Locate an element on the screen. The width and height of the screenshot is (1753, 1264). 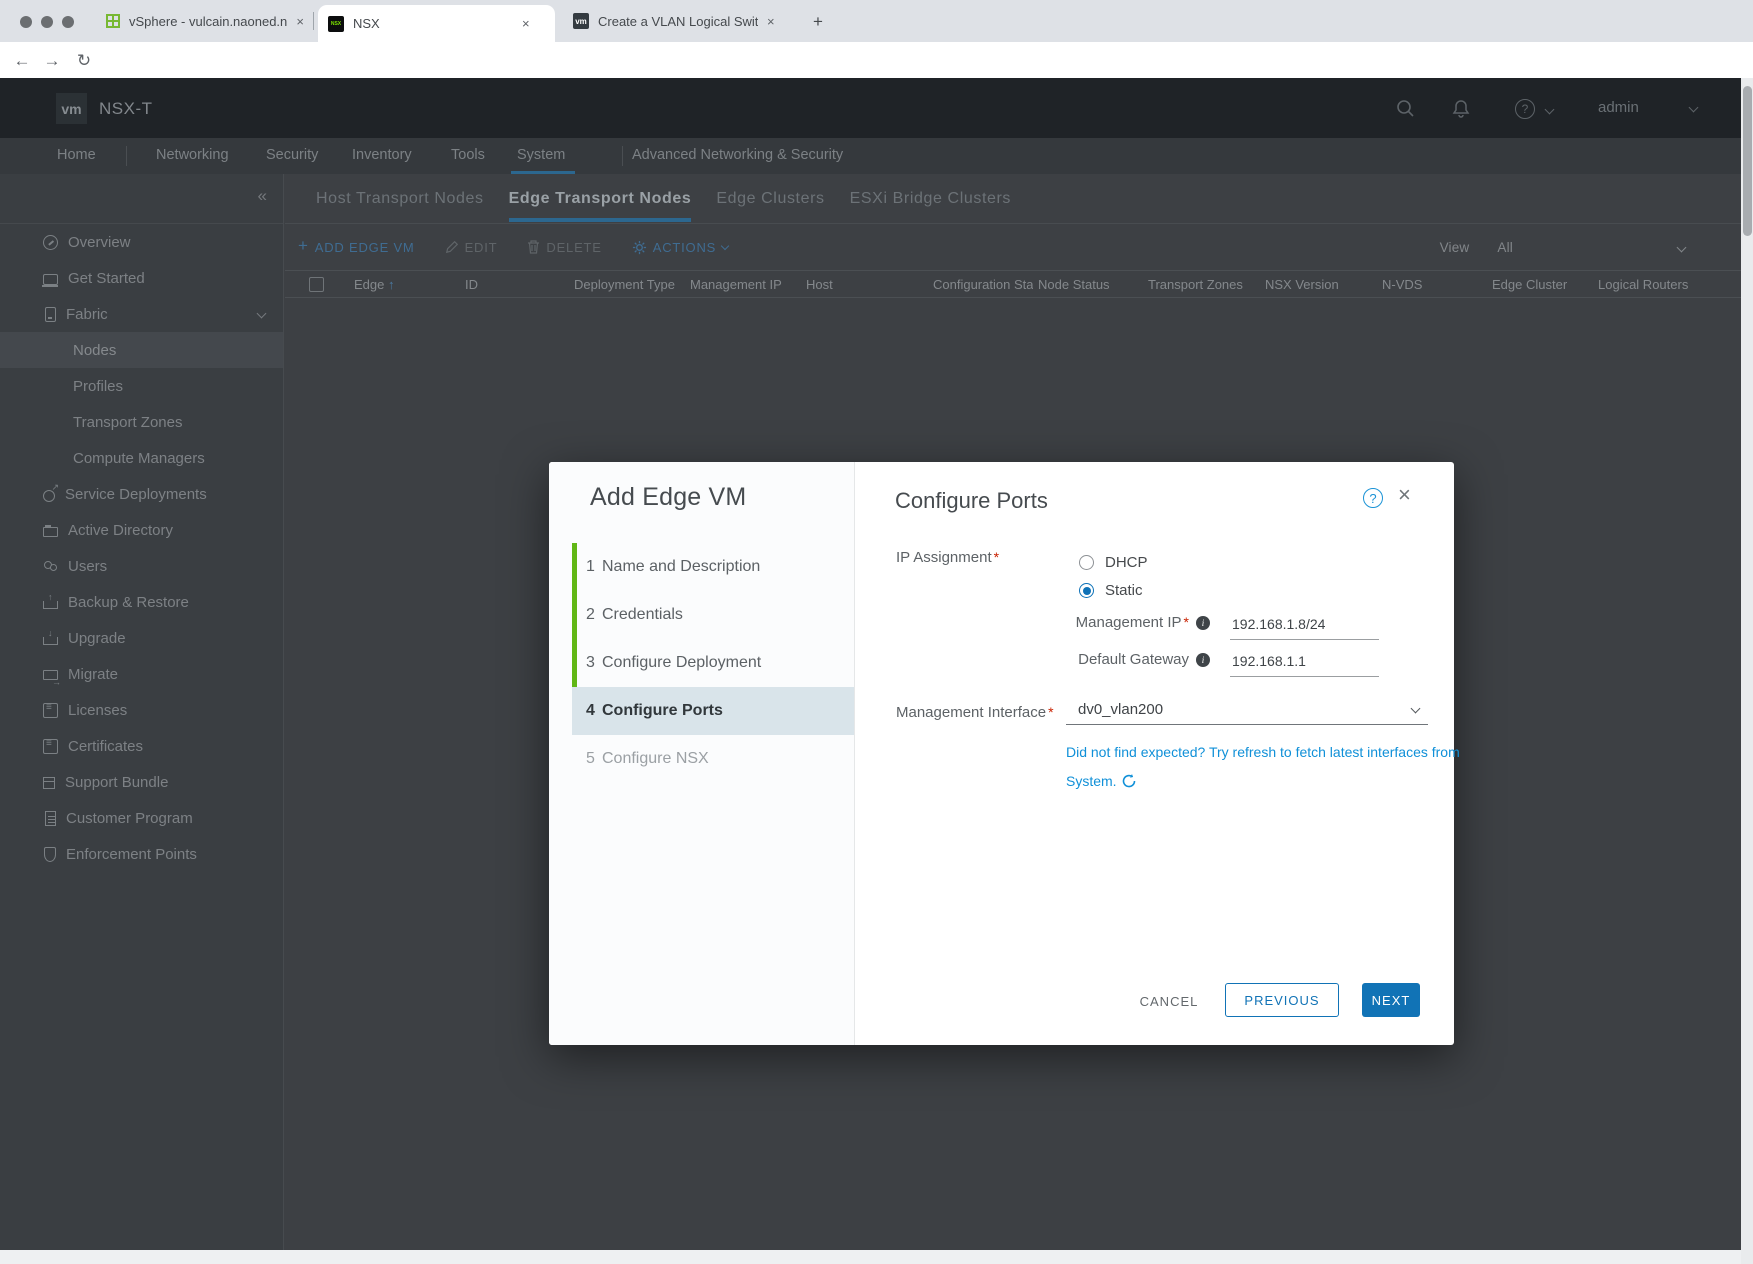
new-tab-button: + is located at coordinates (818, 22).